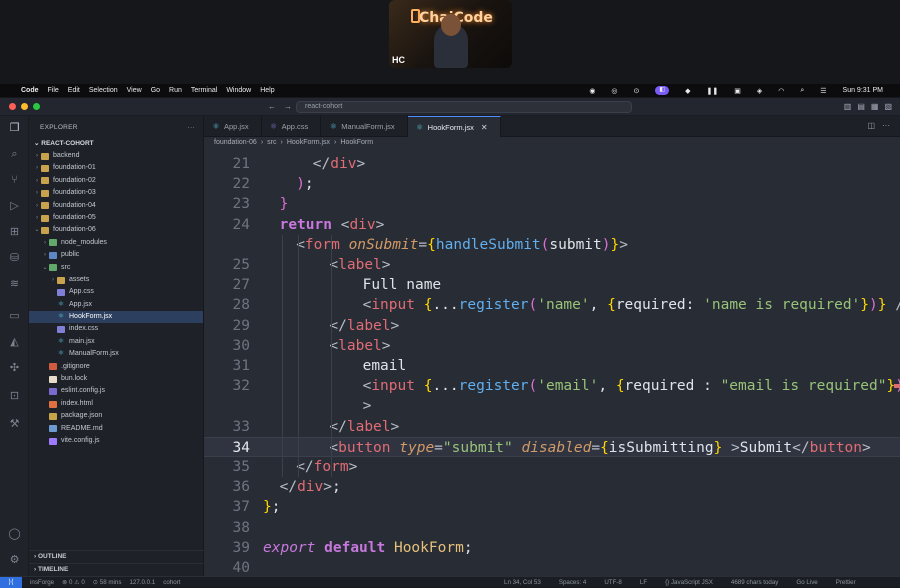  Describe the element at coordinates (308, 143) in the screenshot. I see `breadcrumb-item: HookForm.jsx` at that location.